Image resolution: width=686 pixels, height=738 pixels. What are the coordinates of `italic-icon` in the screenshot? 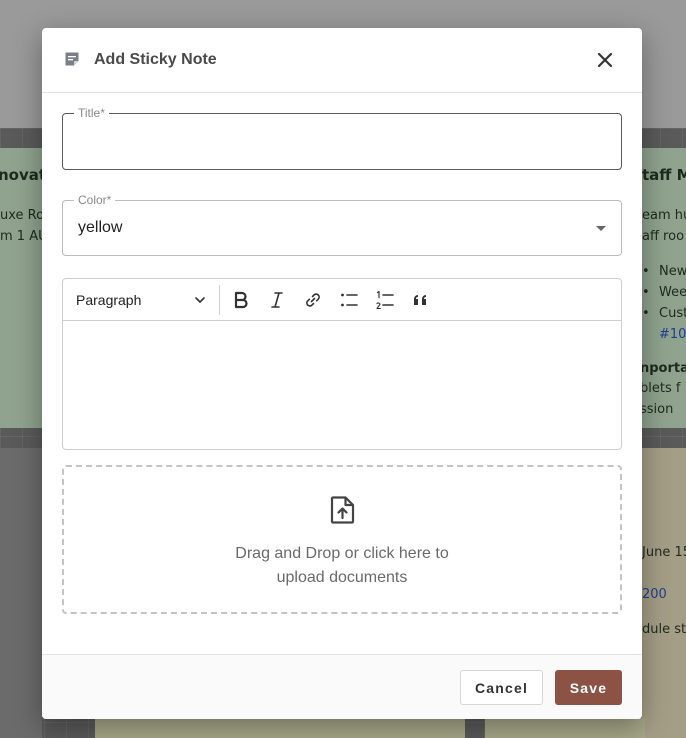 It's located at (277, 300).